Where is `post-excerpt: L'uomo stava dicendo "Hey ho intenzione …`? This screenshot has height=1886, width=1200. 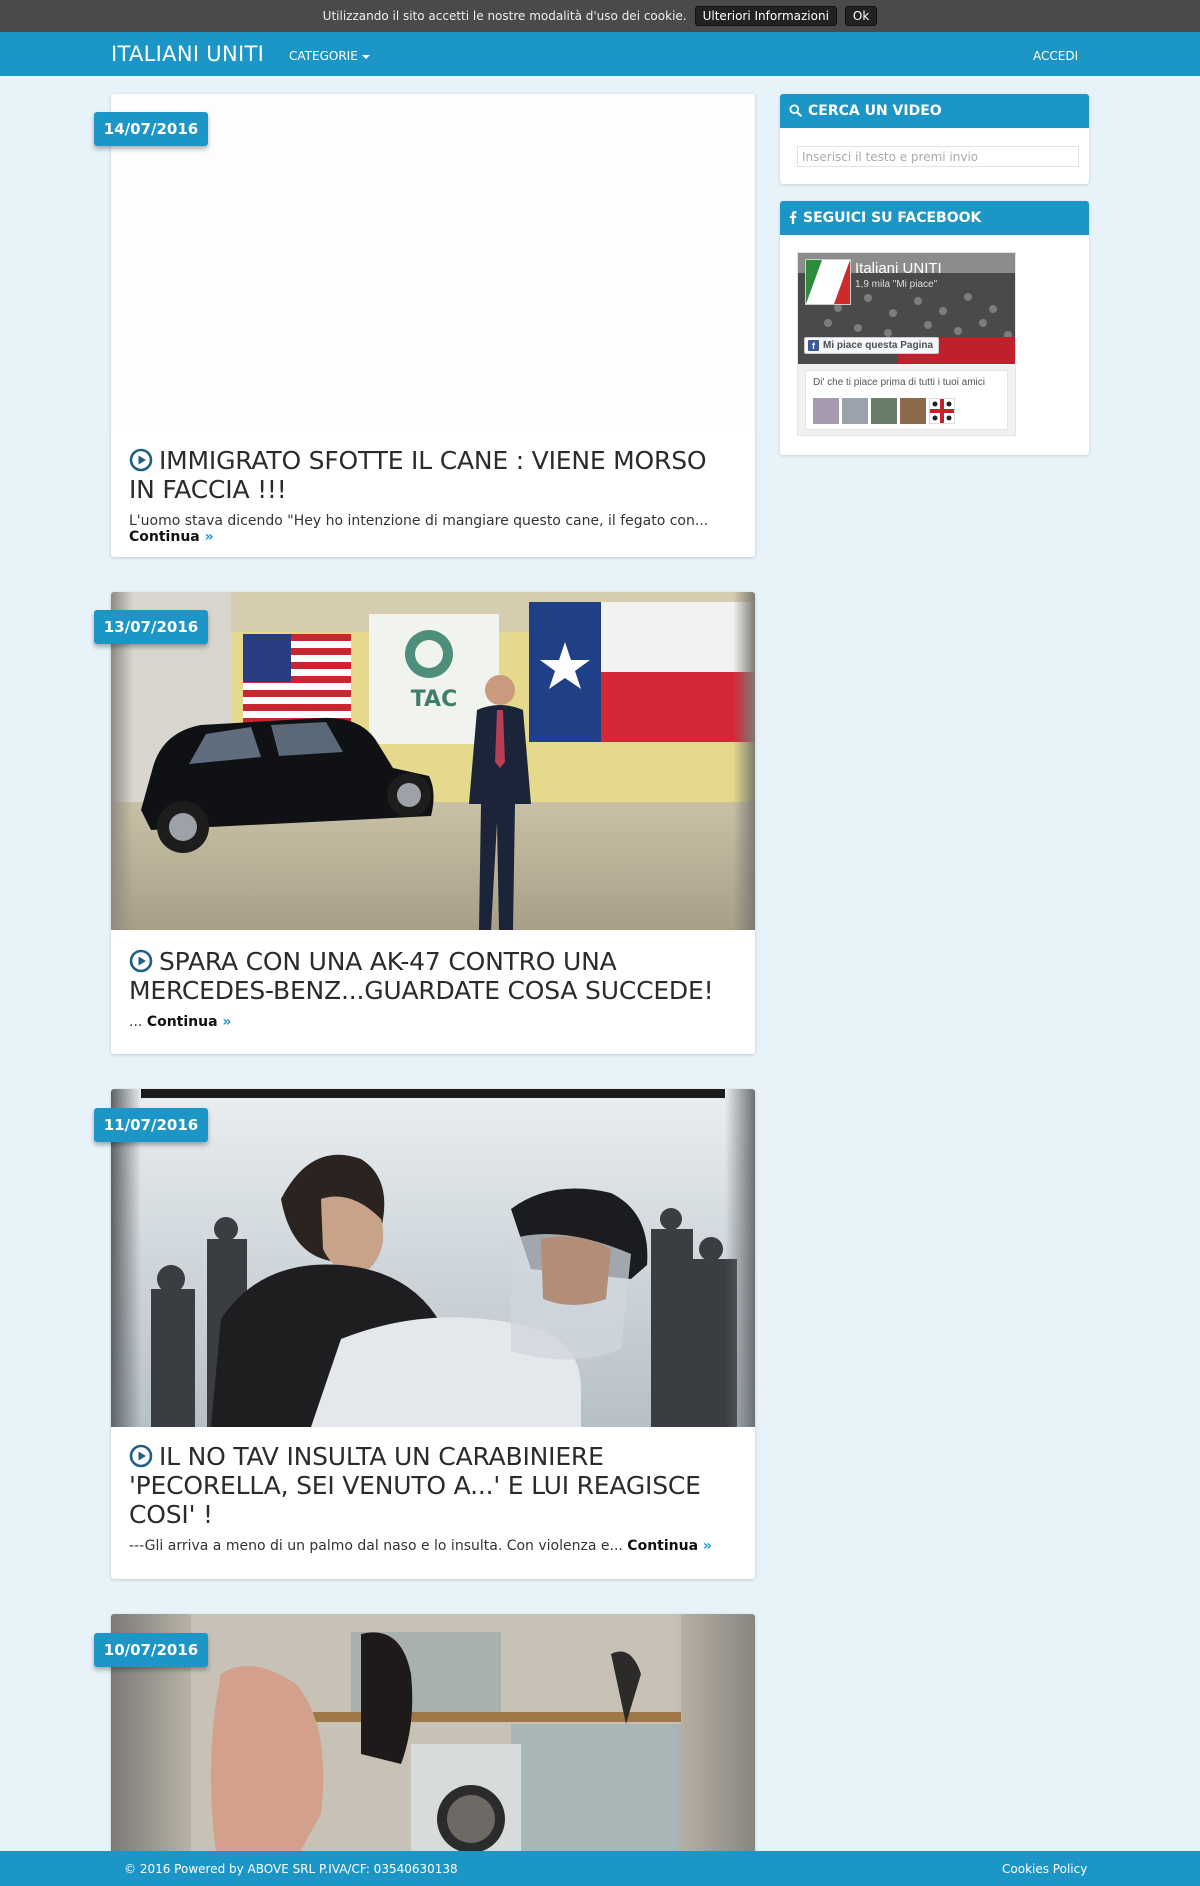 post-excerpt: L'uomo stava dicendo "Hey ho intenzione … is located at coordinates (433, 529).